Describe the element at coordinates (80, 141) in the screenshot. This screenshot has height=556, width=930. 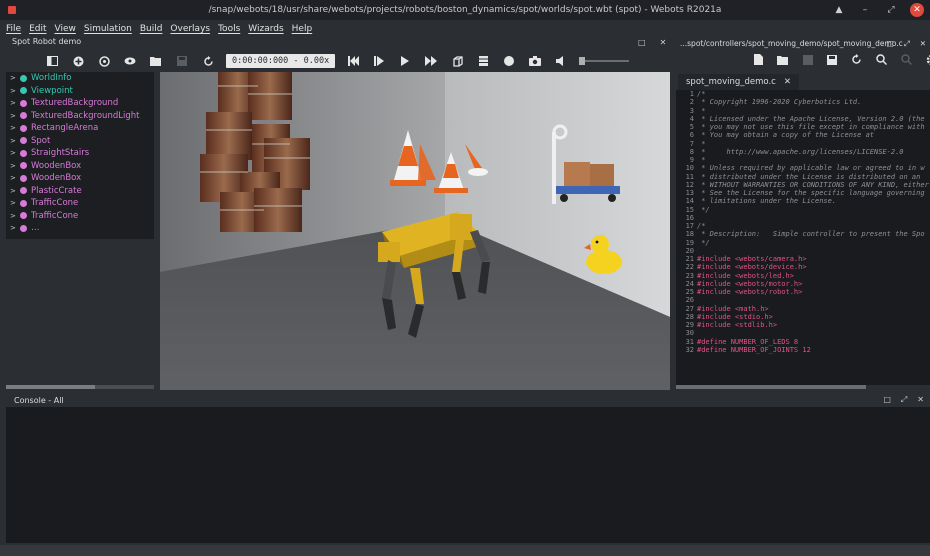
I see `scene-tree-item: > Spot` at that location.